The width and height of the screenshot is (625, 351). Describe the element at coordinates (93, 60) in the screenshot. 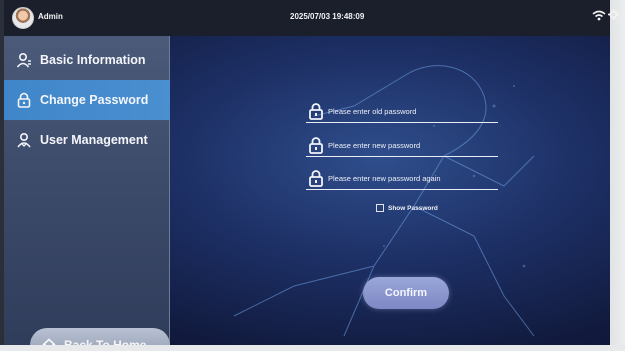

I see `sidebar-item-label: Basic Information` at that location.